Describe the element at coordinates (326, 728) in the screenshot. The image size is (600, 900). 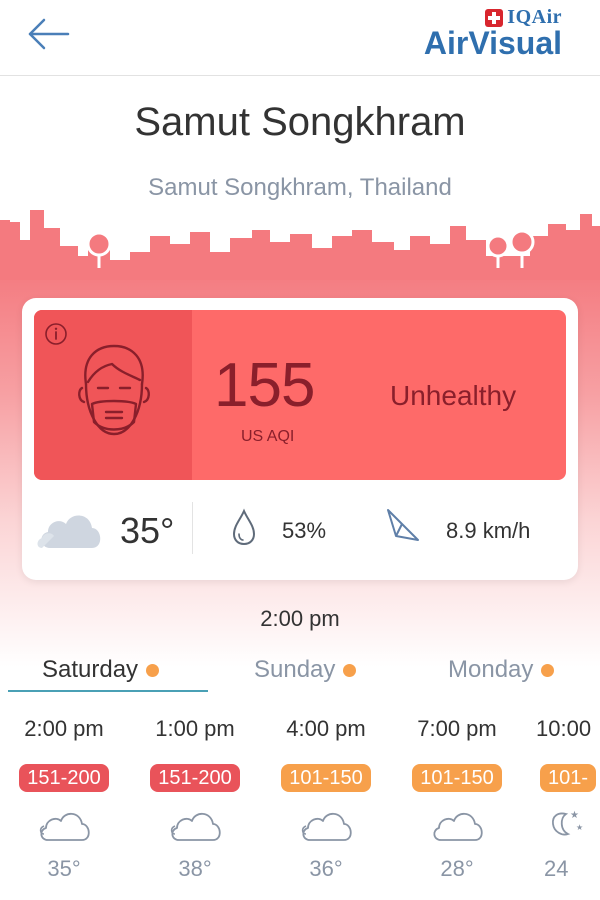
I see `hour-time: 4:00 pm` at that location.